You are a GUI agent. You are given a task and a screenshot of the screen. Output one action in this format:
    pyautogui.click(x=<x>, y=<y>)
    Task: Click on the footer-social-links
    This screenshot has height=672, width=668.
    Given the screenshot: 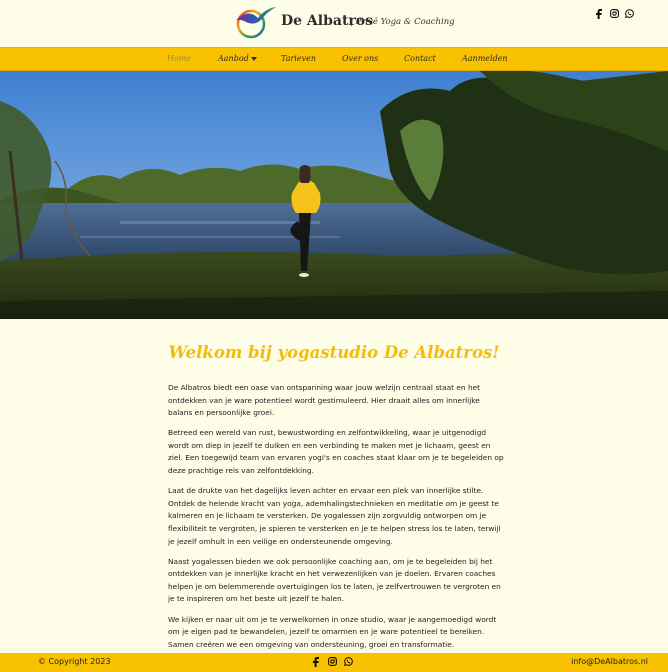 What is the action you would take?
    pyautogui.click(x=332, y=661)
    